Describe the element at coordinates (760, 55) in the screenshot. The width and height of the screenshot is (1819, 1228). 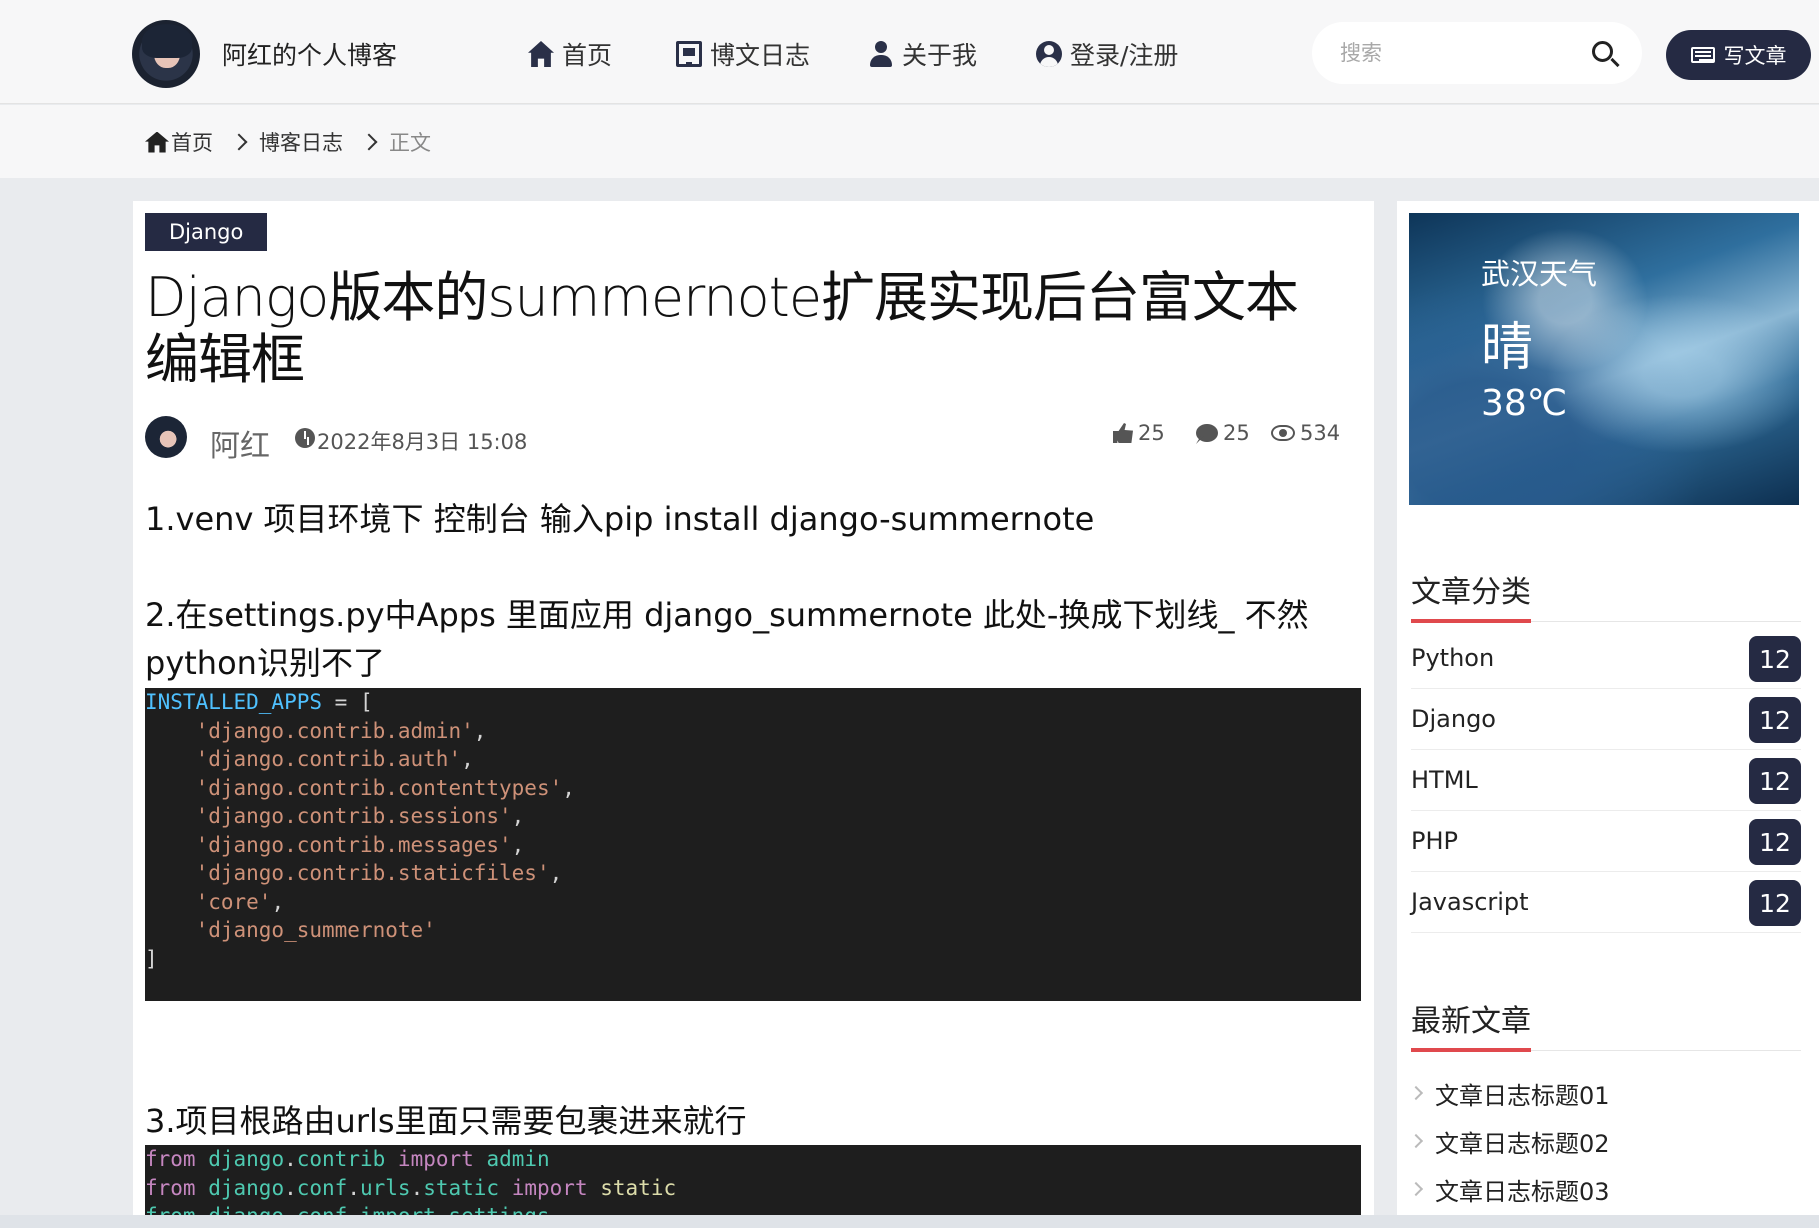
I see `nav-item-label: 博文日志` at that location.